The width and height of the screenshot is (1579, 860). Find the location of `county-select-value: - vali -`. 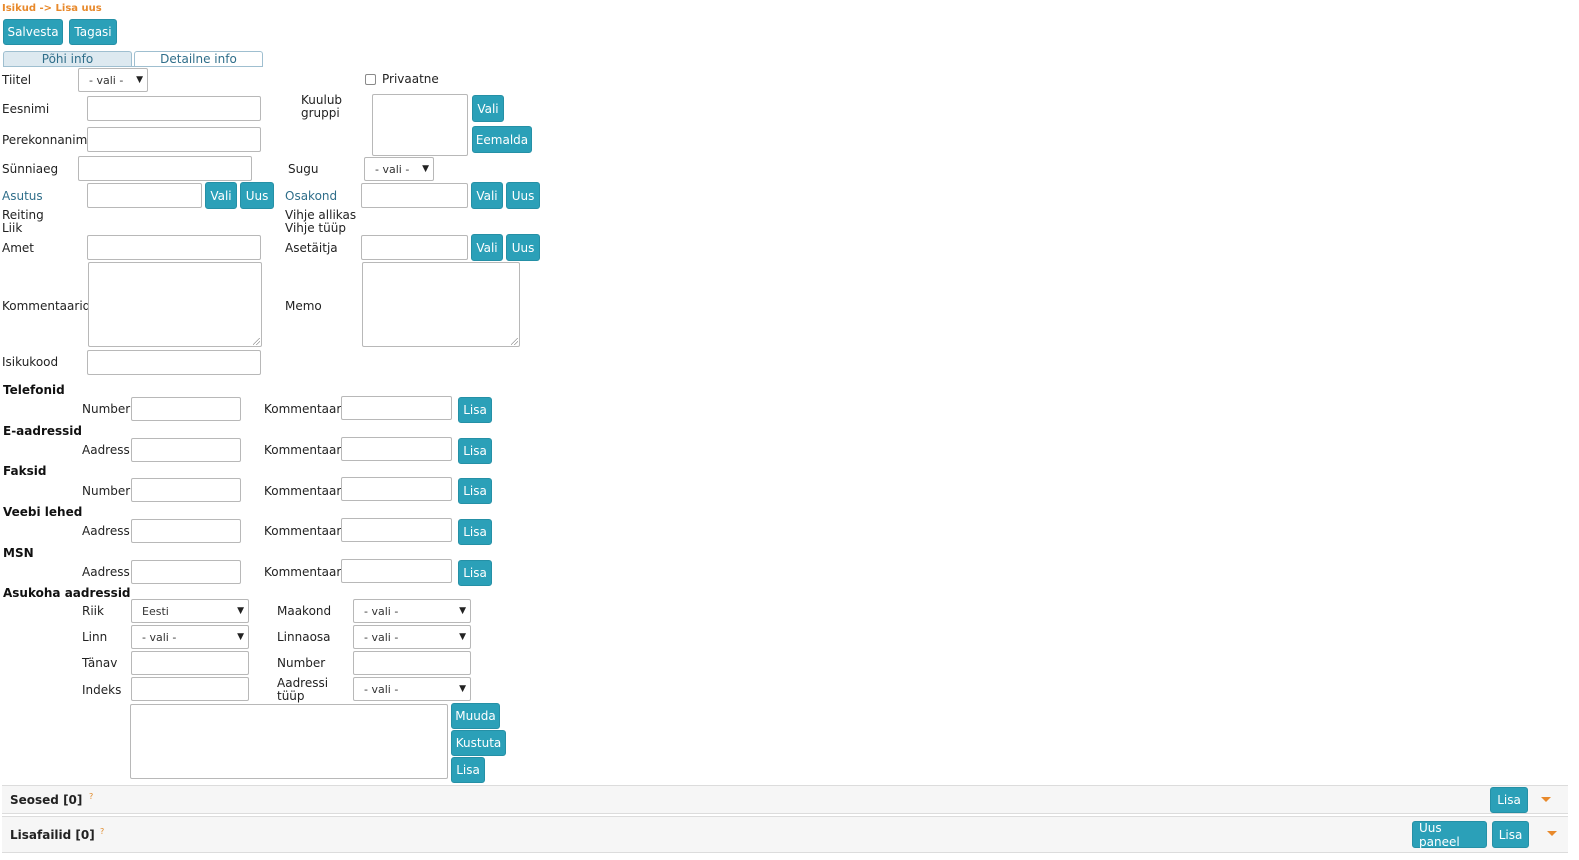

county-select-value: - vali - is located at coordinates (381, 611).